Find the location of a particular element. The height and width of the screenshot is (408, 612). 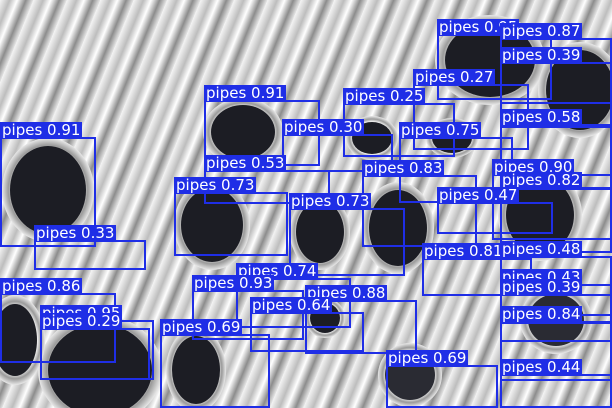

detection-label: pipes 0.30 is located at coordinates (323, 127).